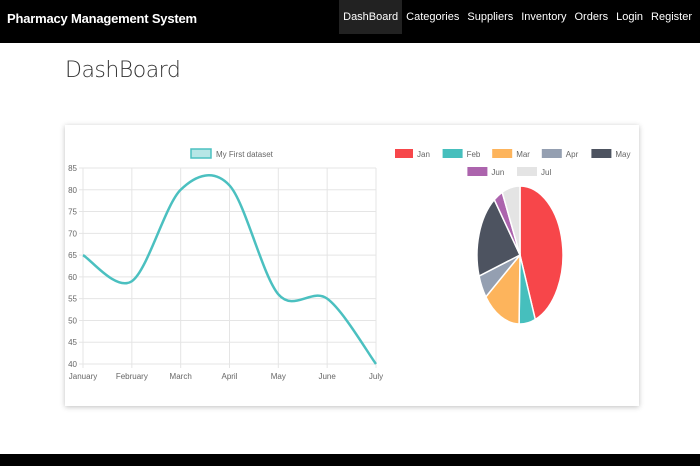 The width and height of the screenshot is (700, 466). Describe the element at coordinates (622, 154) in the screenshot. I see `legend-label: May` at that location.